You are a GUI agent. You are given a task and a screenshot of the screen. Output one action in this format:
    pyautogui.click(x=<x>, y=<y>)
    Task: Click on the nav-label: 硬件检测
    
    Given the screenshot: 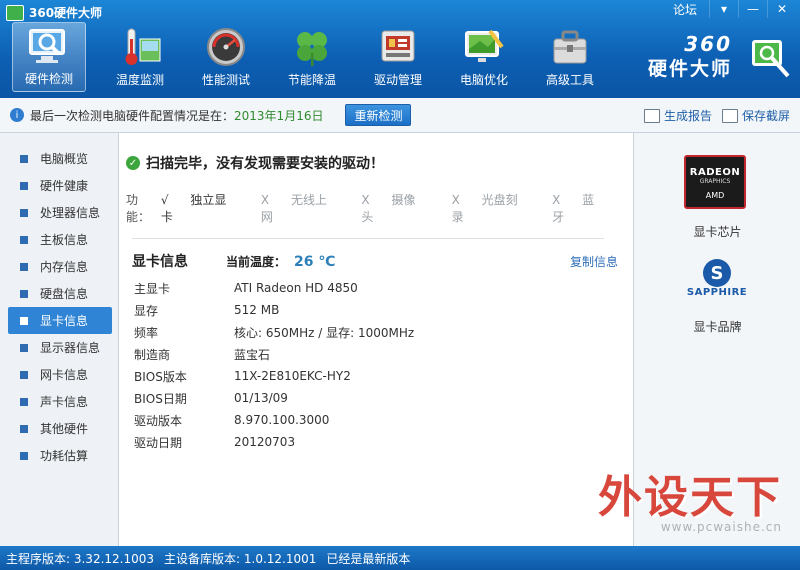 What is the action you would take?
    pyautogui.click(x=48, y=79)
    